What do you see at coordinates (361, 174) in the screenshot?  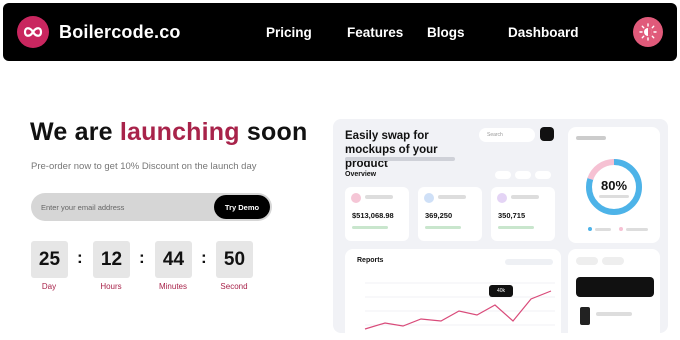 I see `mockup-overview-label: Overview` at bounding box center [361, 174].